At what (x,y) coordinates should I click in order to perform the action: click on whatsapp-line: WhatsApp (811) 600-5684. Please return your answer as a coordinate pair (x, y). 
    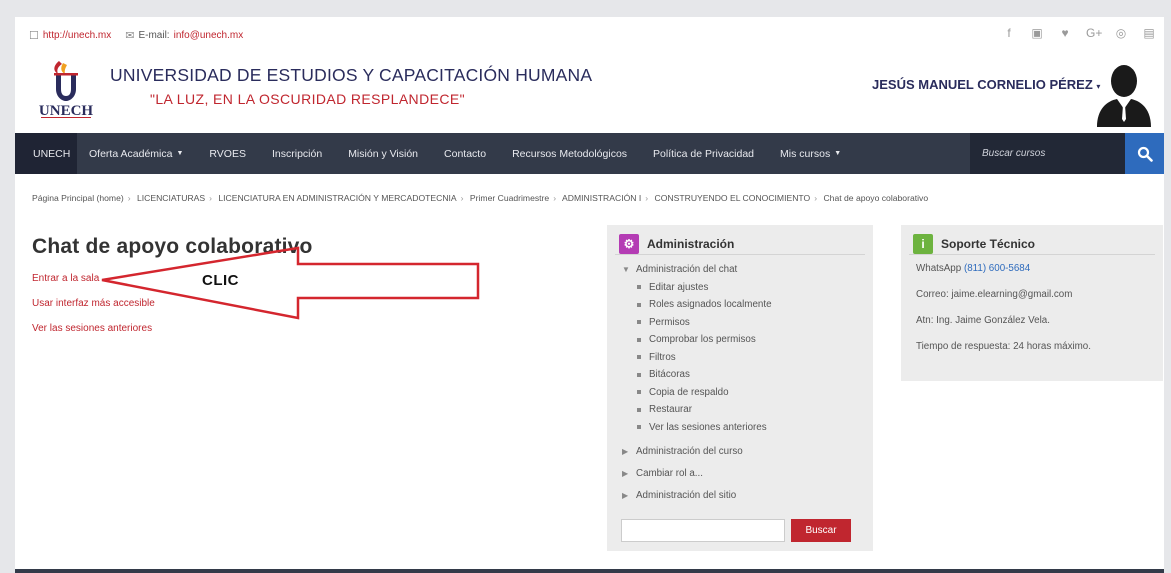
    Looking at the image, I should click on (1039, 276).